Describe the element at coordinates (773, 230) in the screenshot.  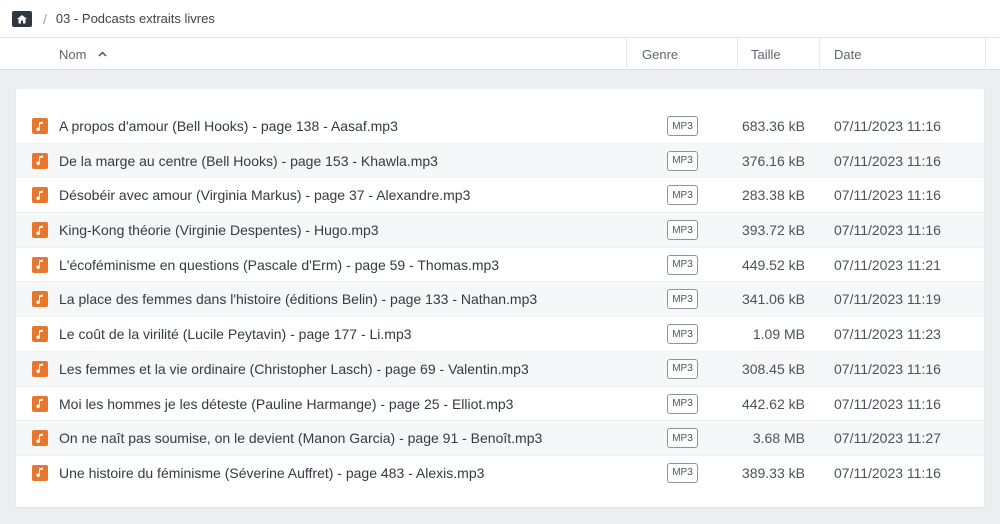
I see `file-size: 393.72 kB` at that location.